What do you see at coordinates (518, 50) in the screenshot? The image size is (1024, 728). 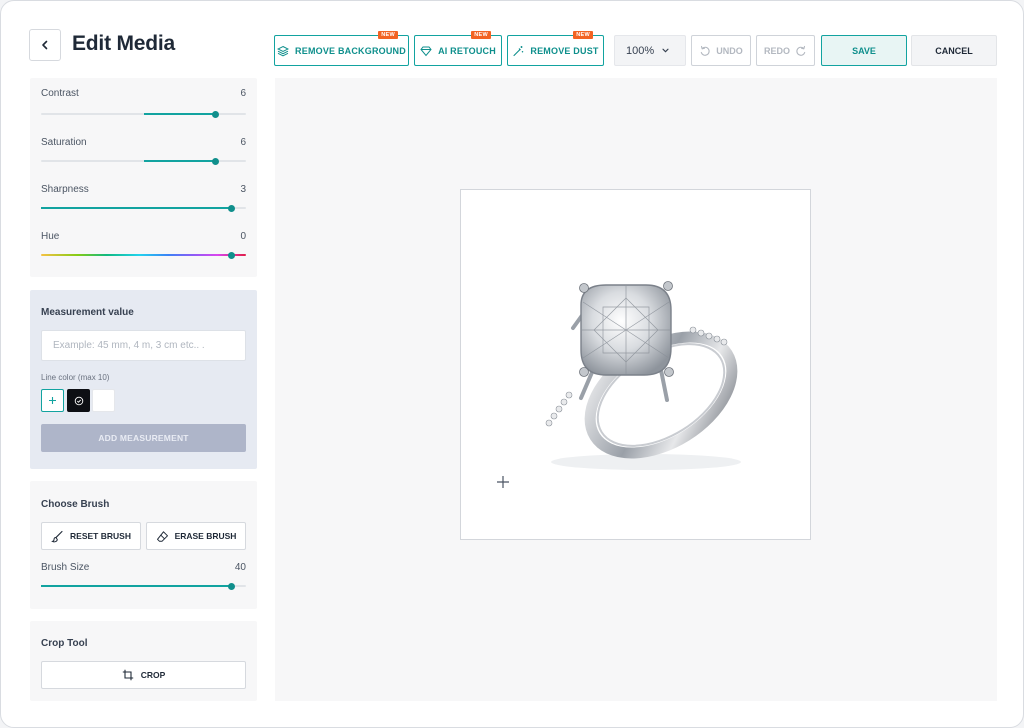 I see `magic-wand-icon` at bounding box center [518, 50].